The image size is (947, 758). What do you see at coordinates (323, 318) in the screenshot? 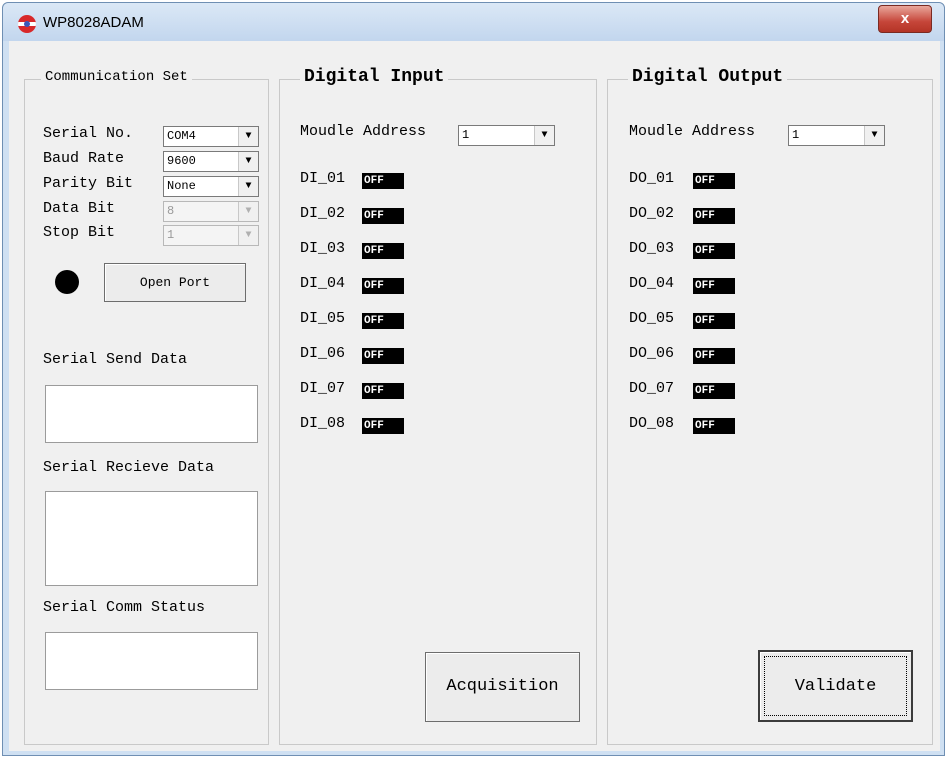
I see `di-channel-label: DI_05` at bounding box center [323, 318].